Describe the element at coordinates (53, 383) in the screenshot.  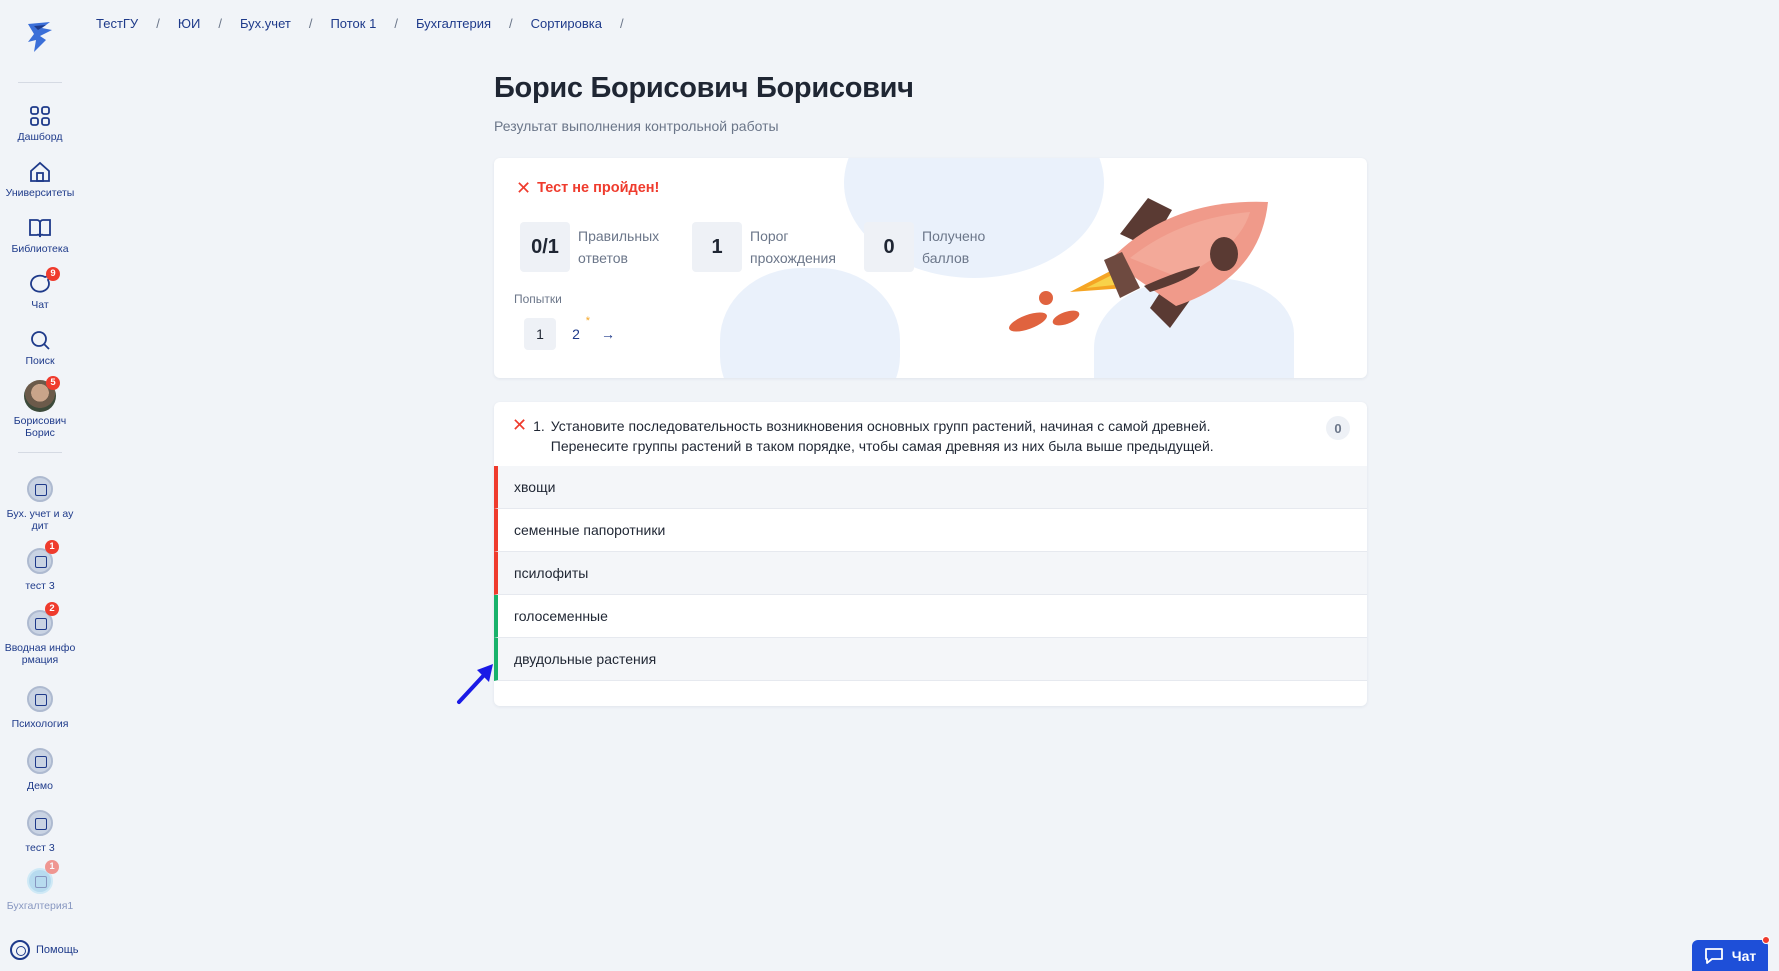
I see `profile-badge: 5` at that location.